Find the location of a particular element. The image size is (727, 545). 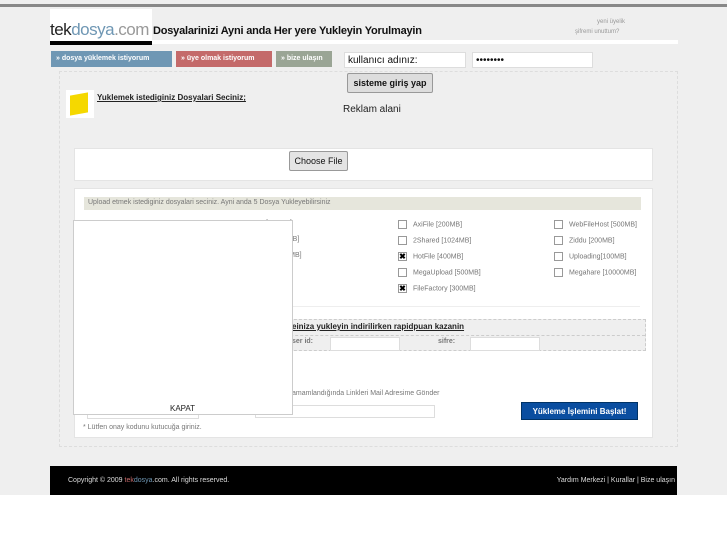

host-option: Uploading[100MB] is located at coordinates (590, 256).